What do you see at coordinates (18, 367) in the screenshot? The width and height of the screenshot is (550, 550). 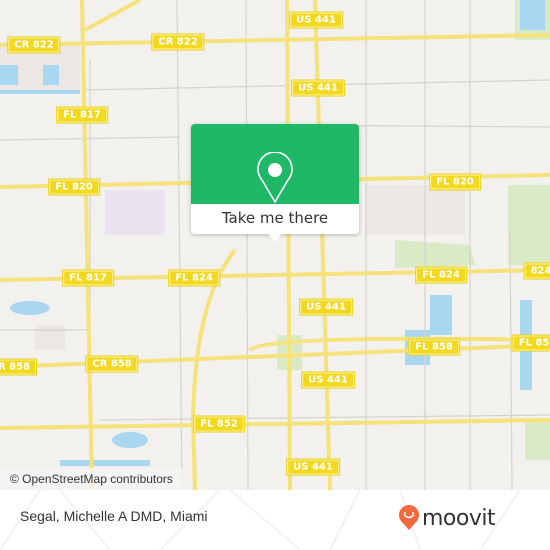 I see `road-label: R 858` at bounding box center [18, 367].